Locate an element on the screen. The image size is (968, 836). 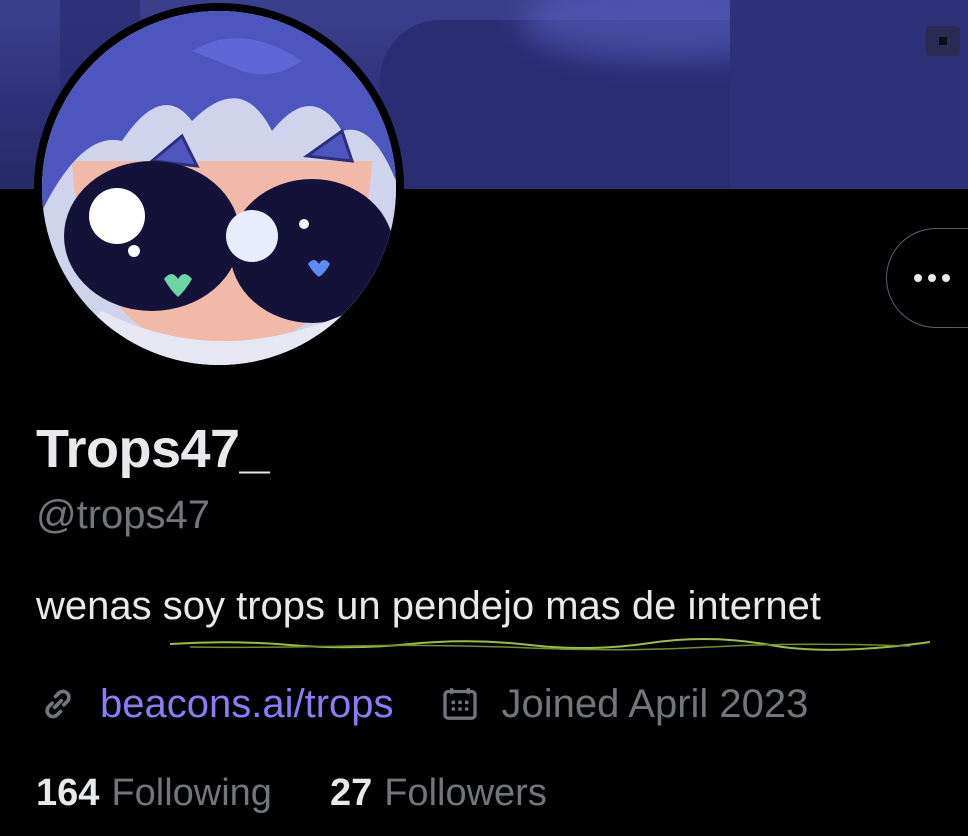
display-name: Trops47_ is located at coordinates (153, 449).